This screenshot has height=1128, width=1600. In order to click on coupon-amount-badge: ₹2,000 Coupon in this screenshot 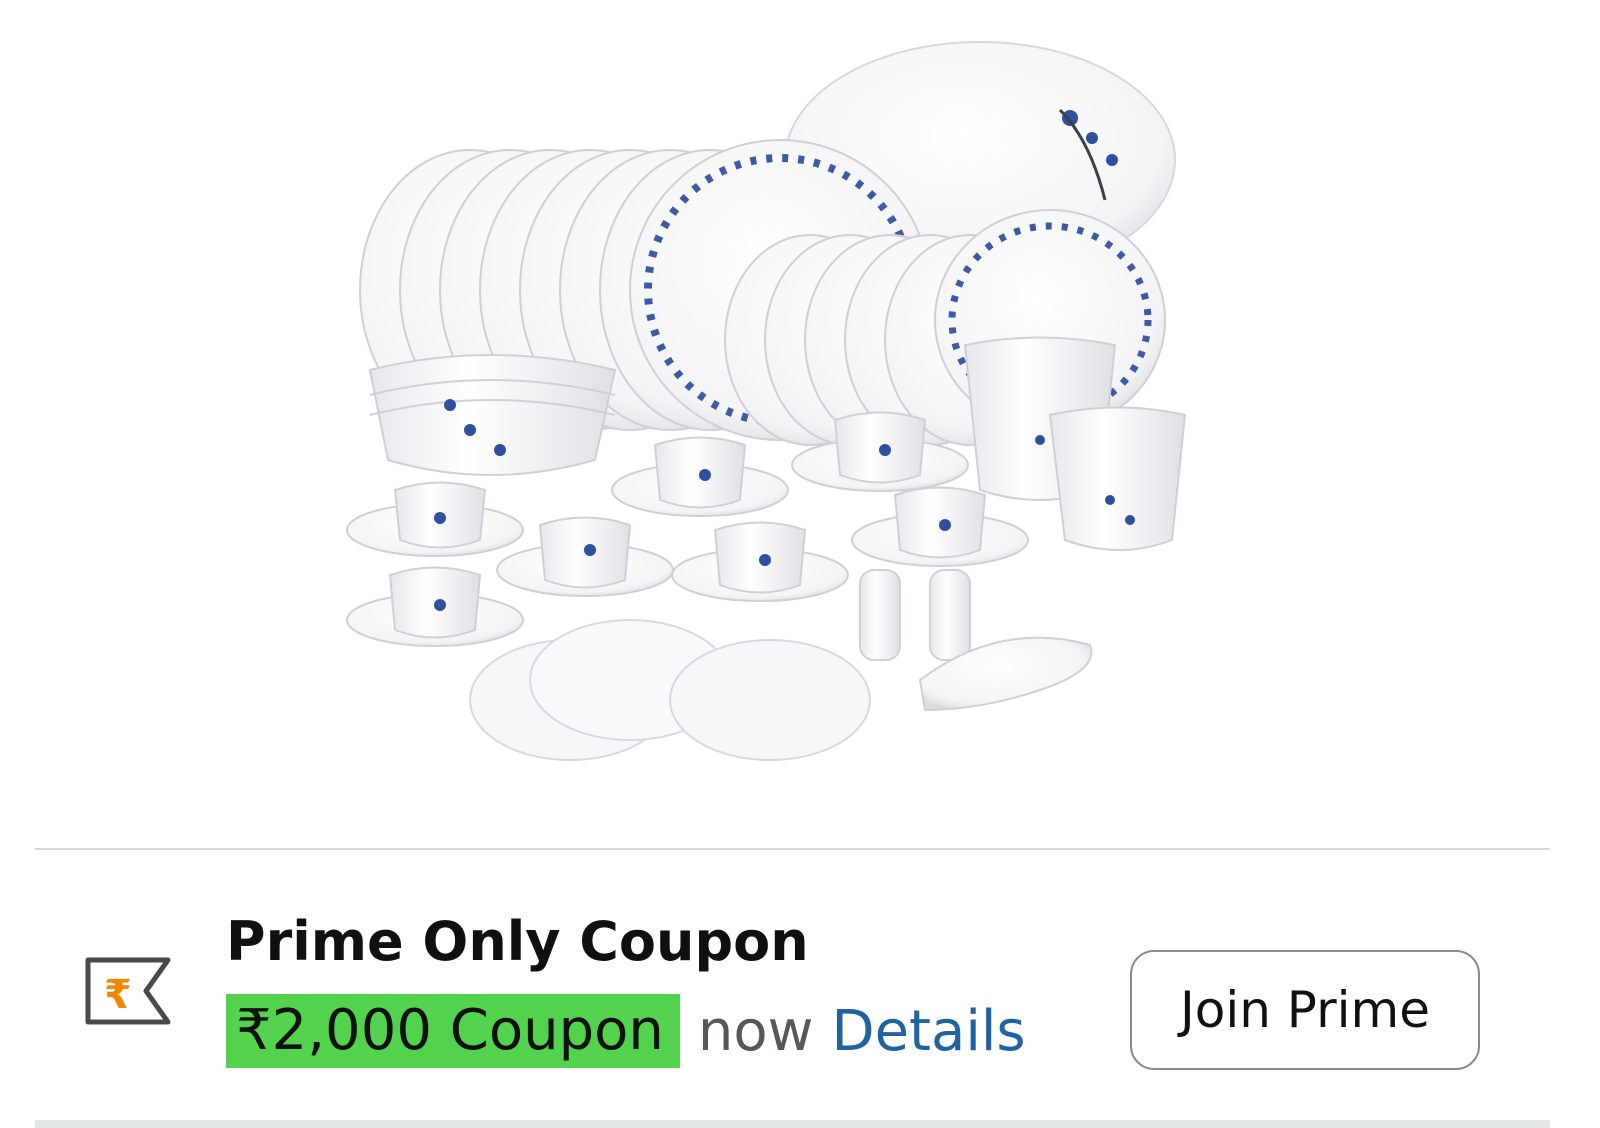, I will do `click(453, 1031)`.